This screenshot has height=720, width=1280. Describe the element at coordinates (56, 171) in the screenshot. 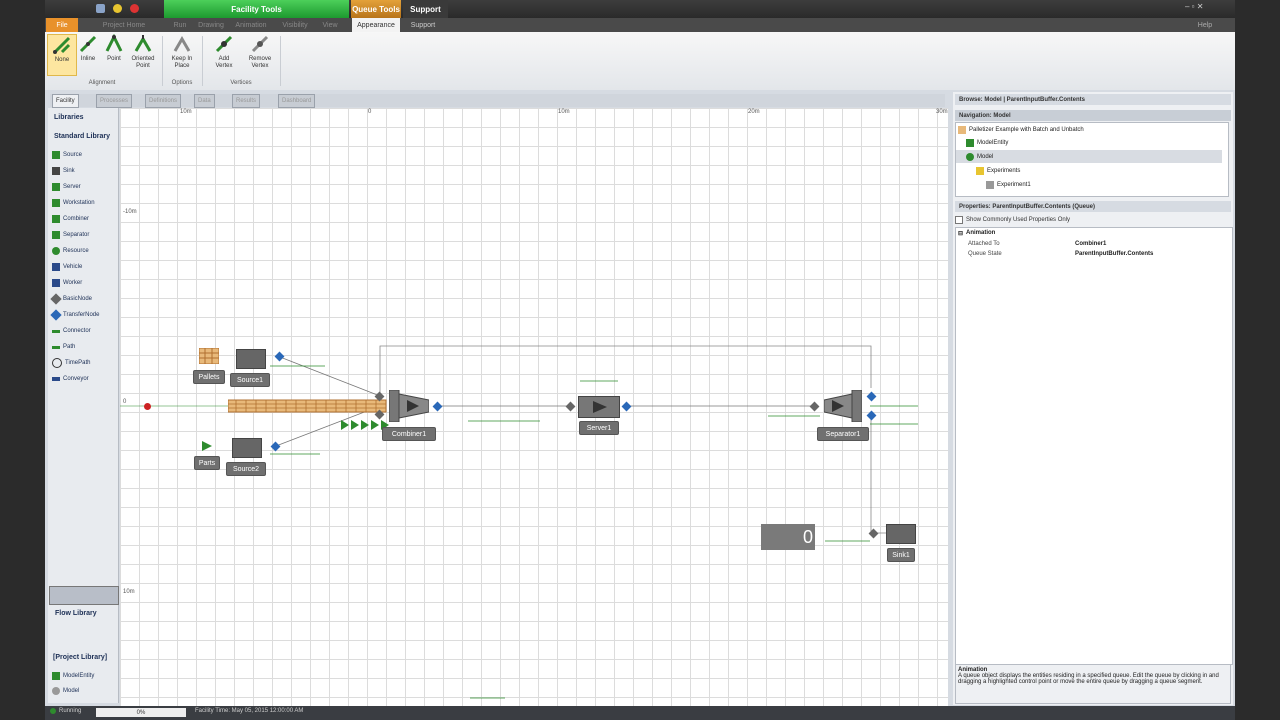

I see `sink-icon` at that location.